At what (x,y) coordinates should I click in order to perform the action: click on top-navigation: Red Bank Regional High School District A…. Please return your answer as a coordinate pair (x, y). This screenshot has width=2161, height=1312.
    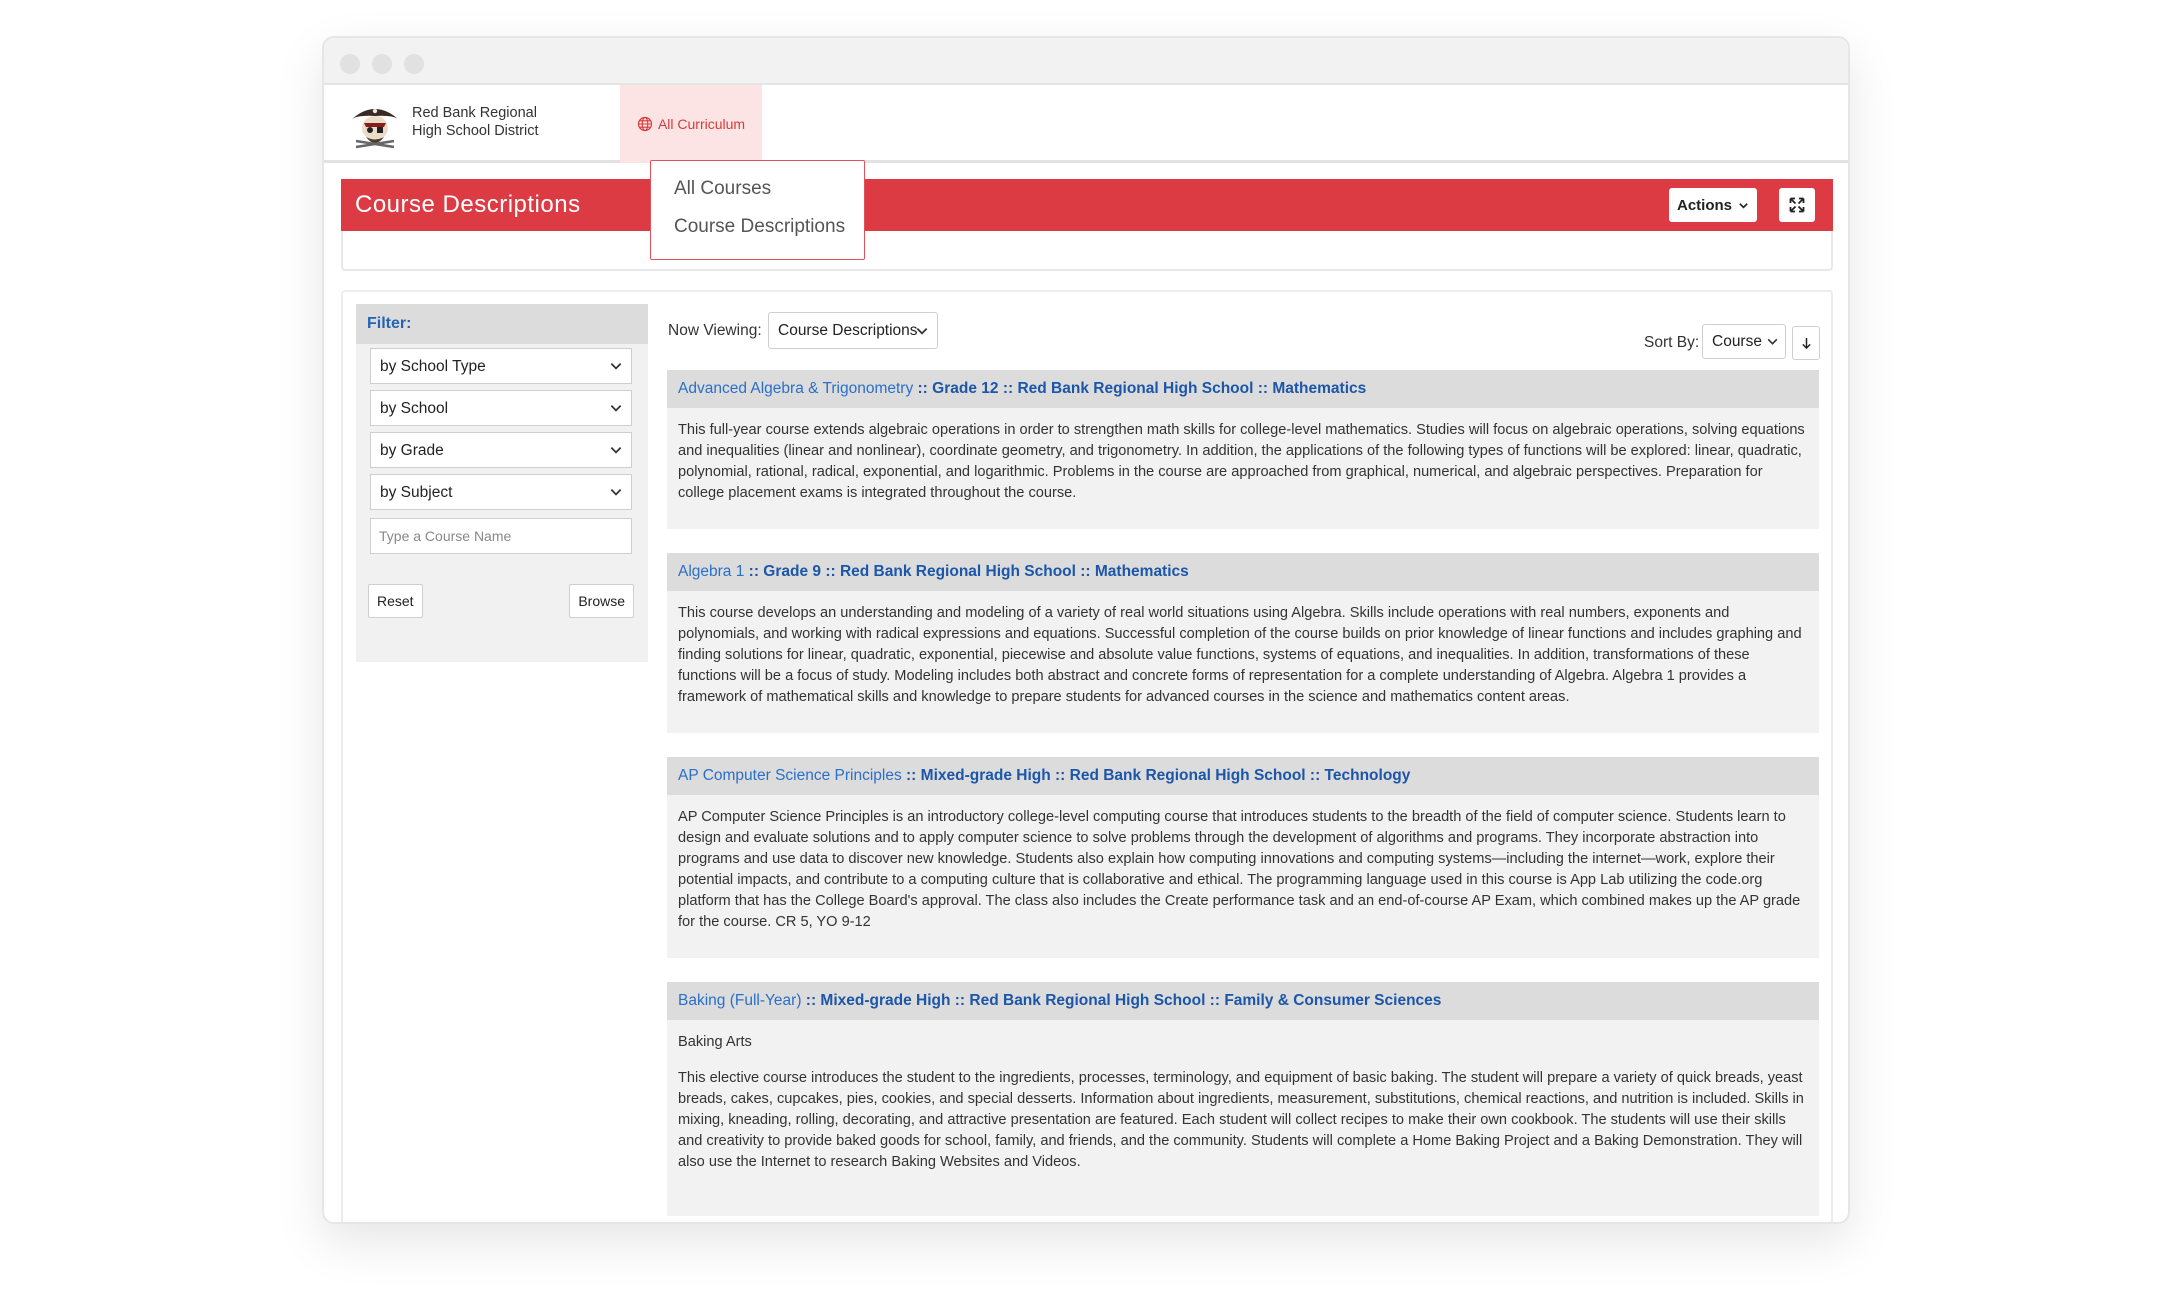
    Looking at the image, I should click on (1086, 124).